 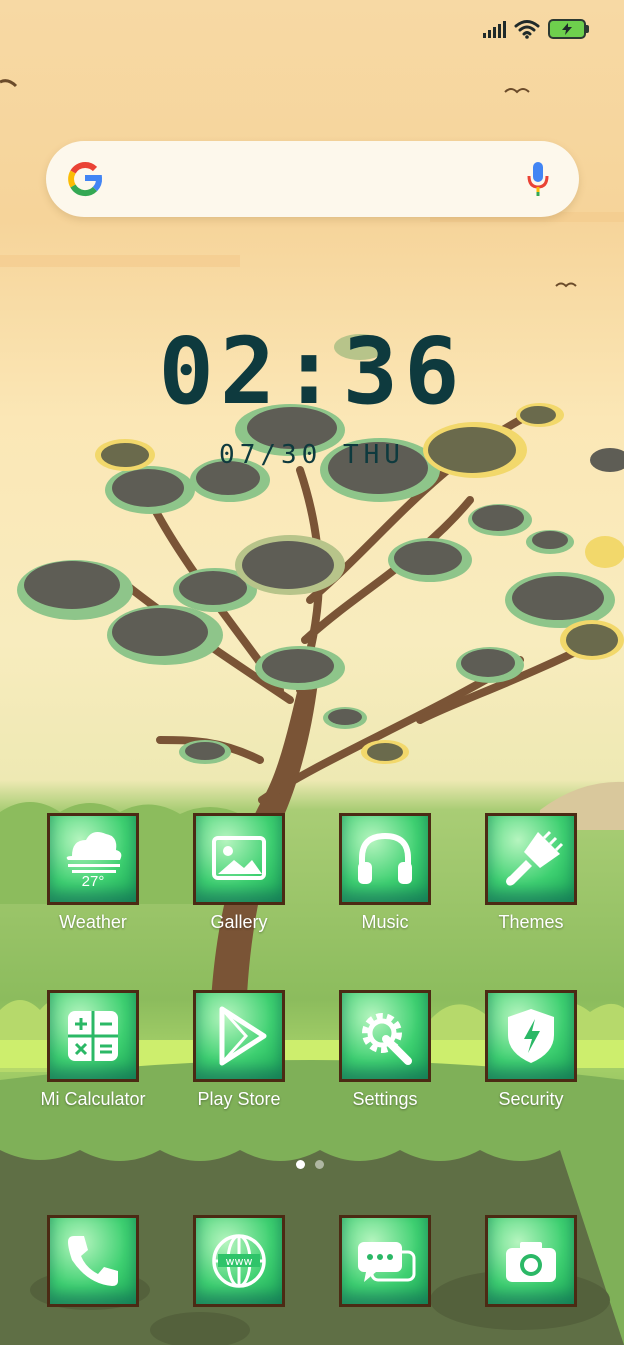 What do you see at coordinates (385, 922) in the screenshot?
I see `app-label: Music` at bounding box center [385, 922].